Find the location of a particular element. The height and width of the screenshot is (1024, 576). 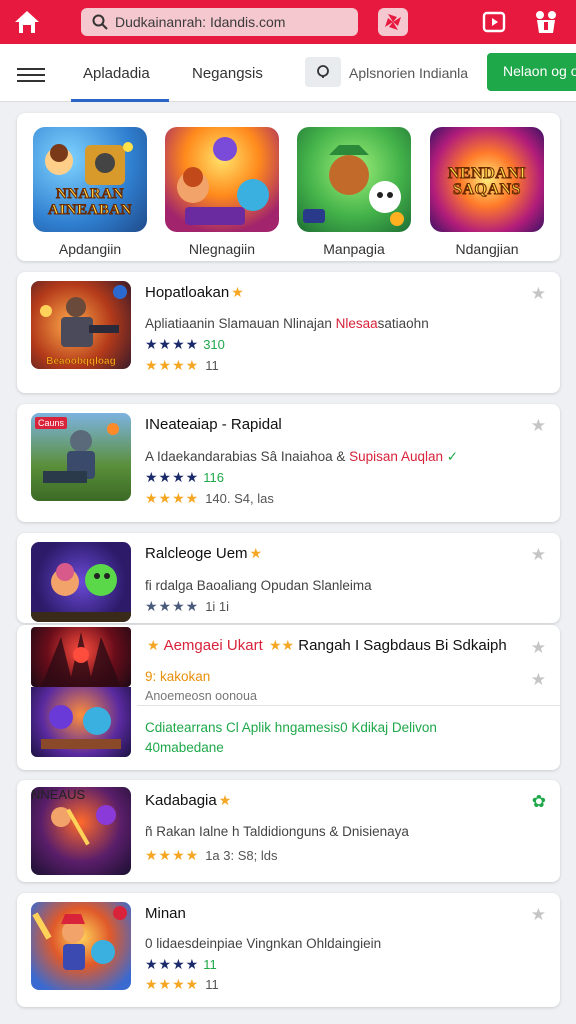

menu-icon is located at coordinates (31, 75).